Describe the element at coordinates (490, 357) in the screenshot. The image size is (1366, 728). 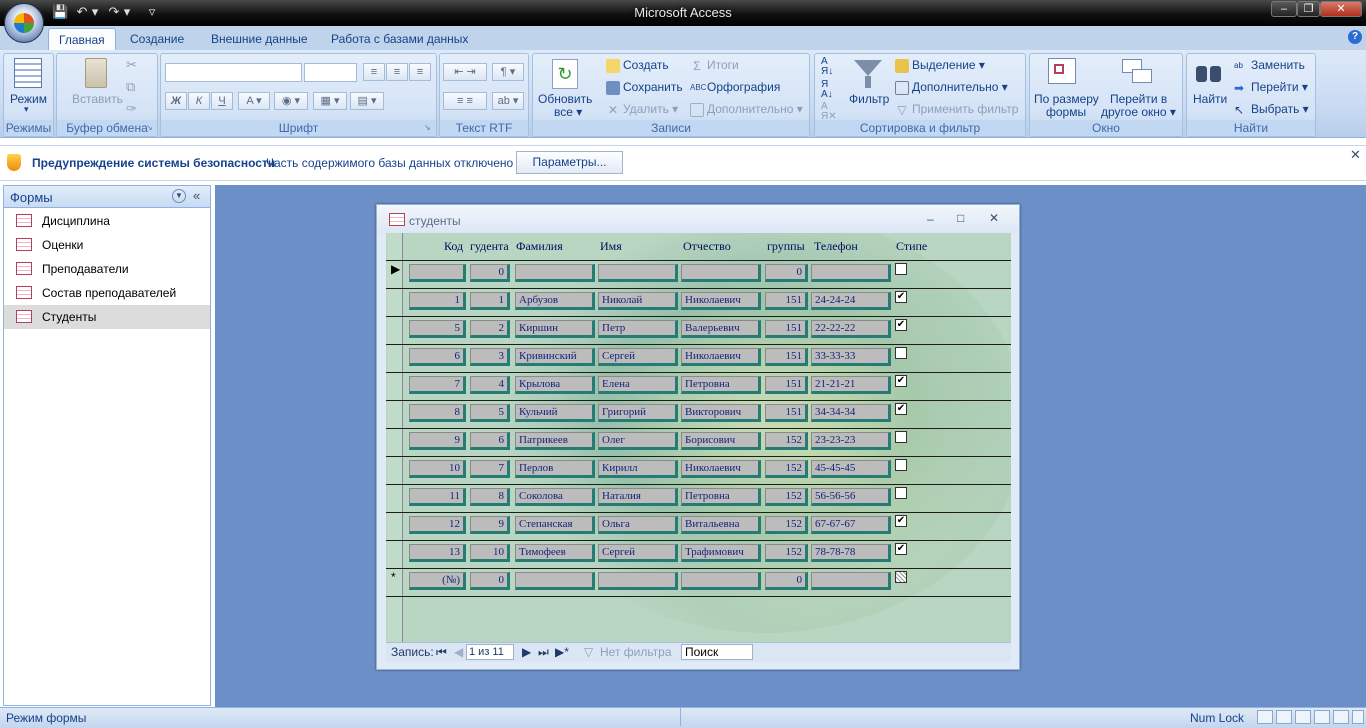
I see `field-student-number: 3` at that location.